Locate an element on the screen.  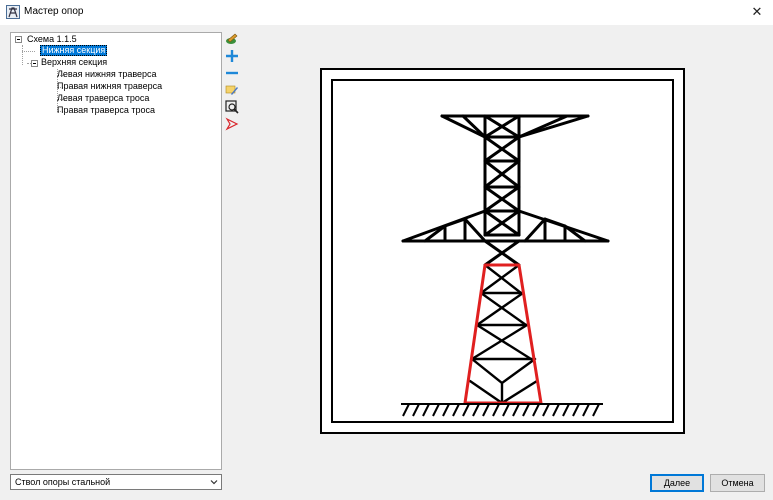
title-bar: Мастер опор ✕ is located at coordinates (386, 12).